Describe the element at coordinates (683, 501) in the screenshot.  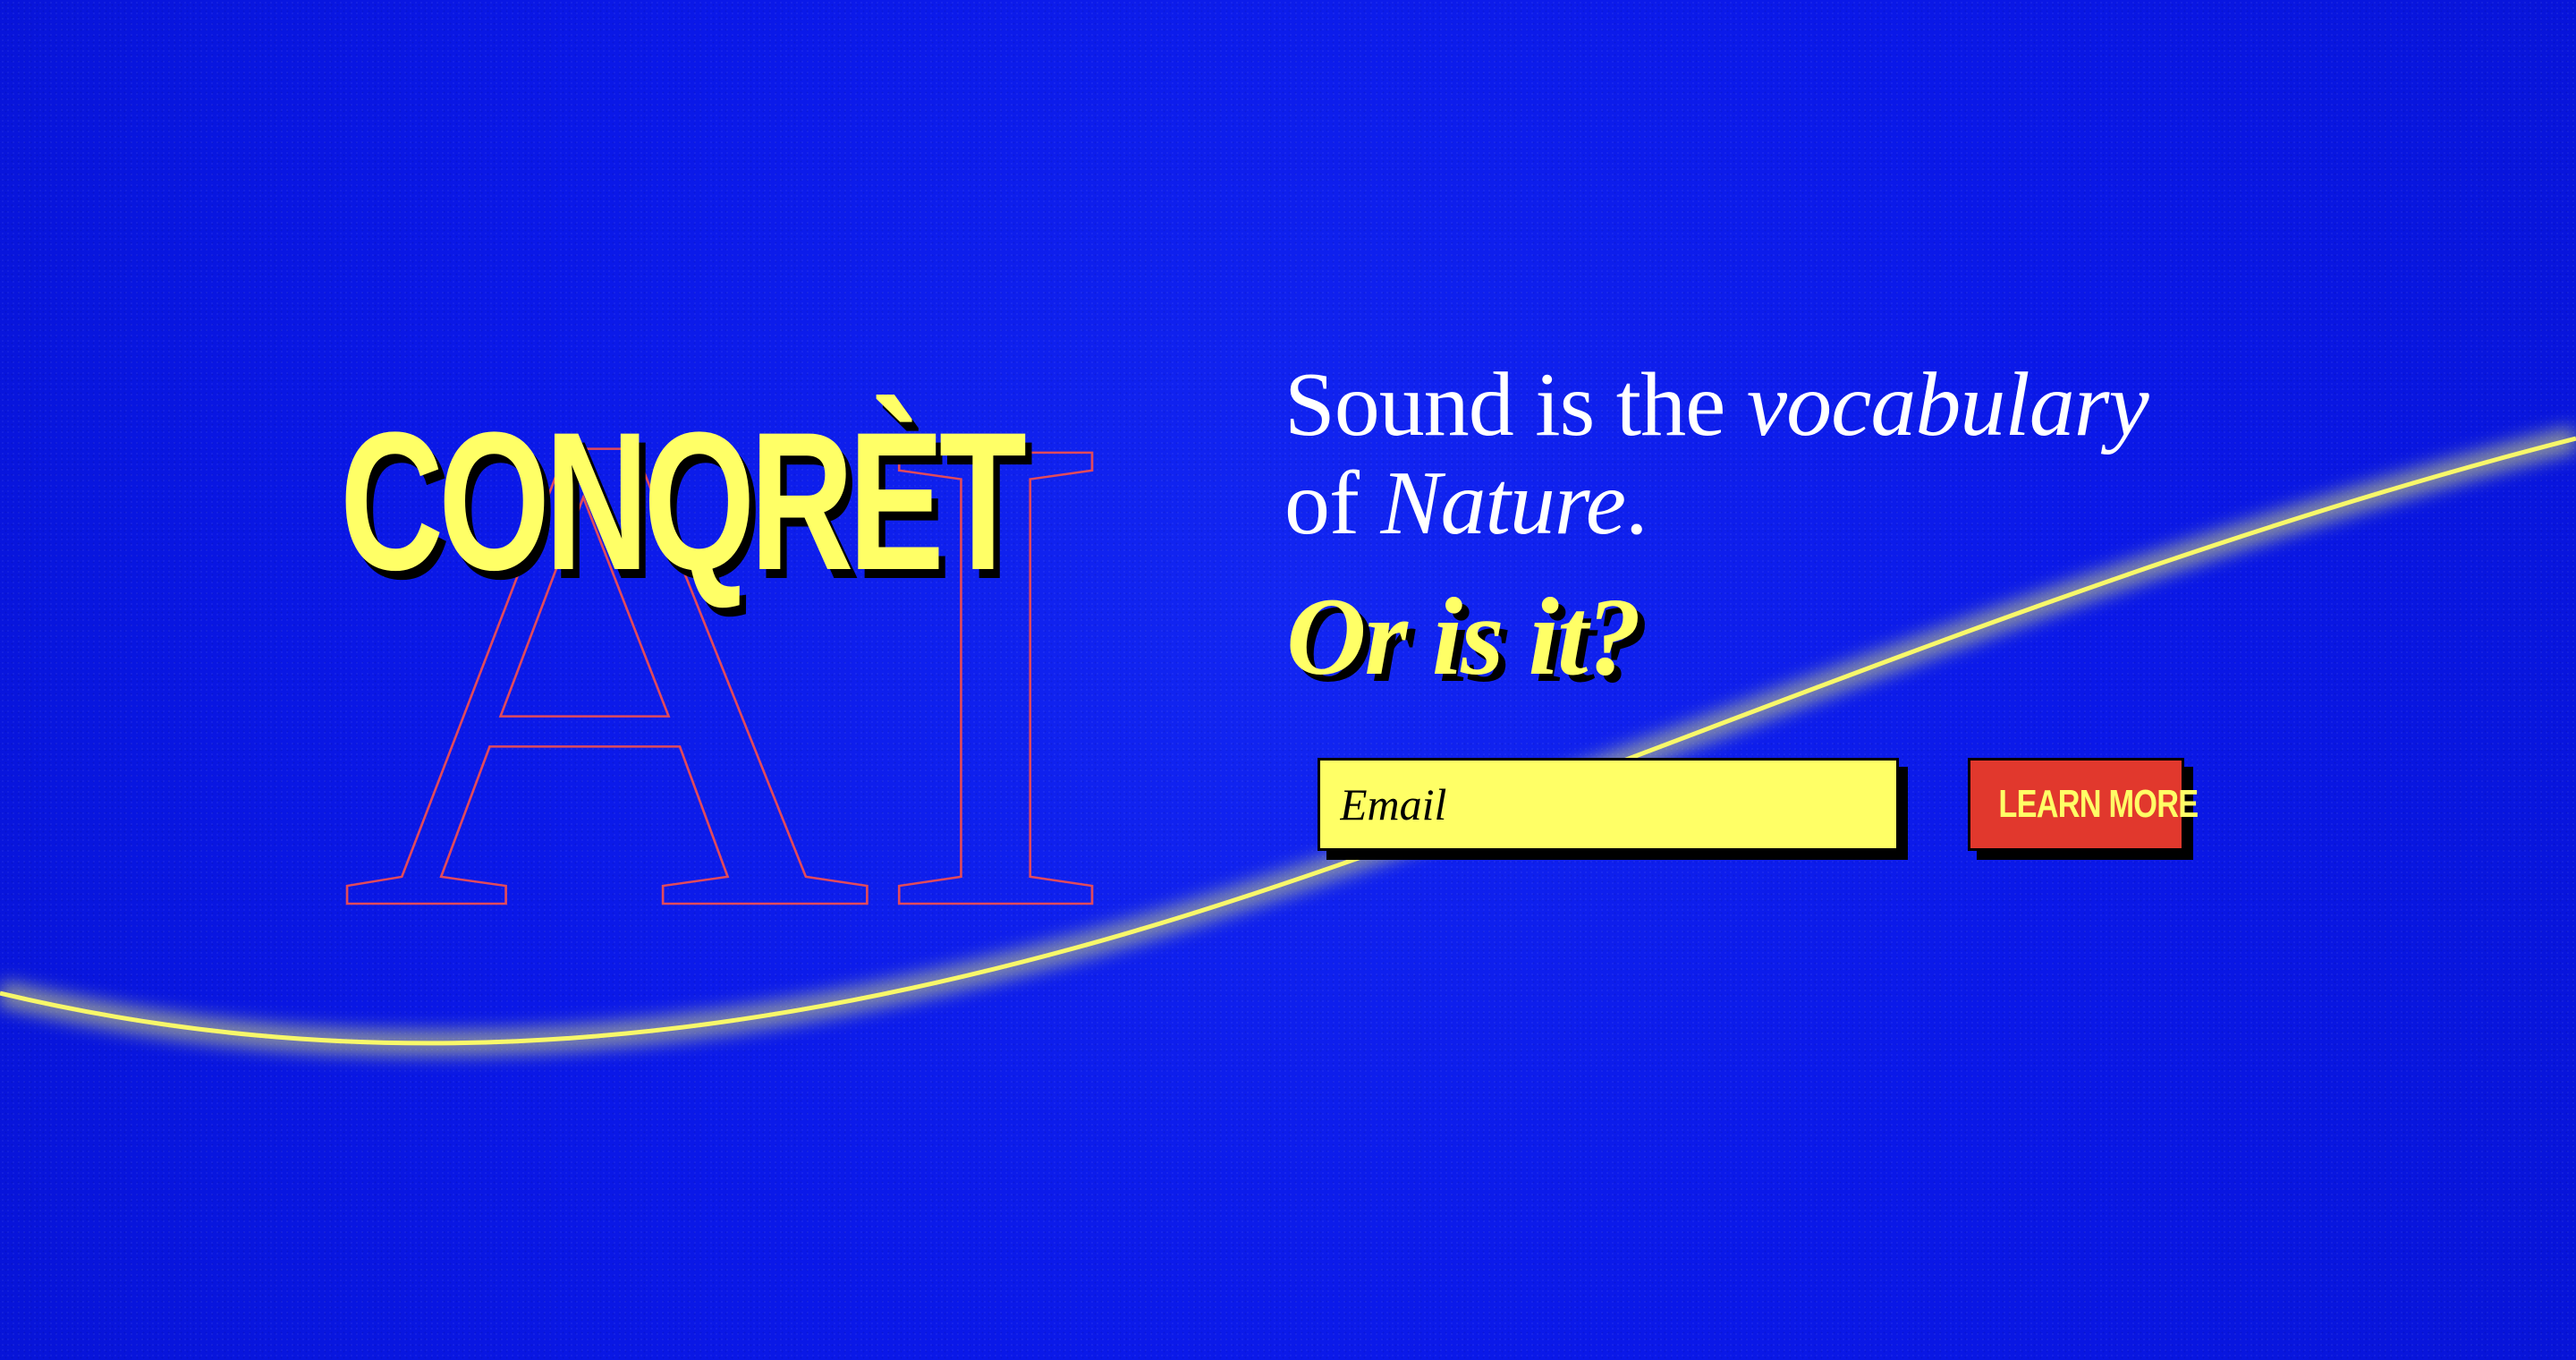
I see `brand-name: CONQRÈT` at that location.